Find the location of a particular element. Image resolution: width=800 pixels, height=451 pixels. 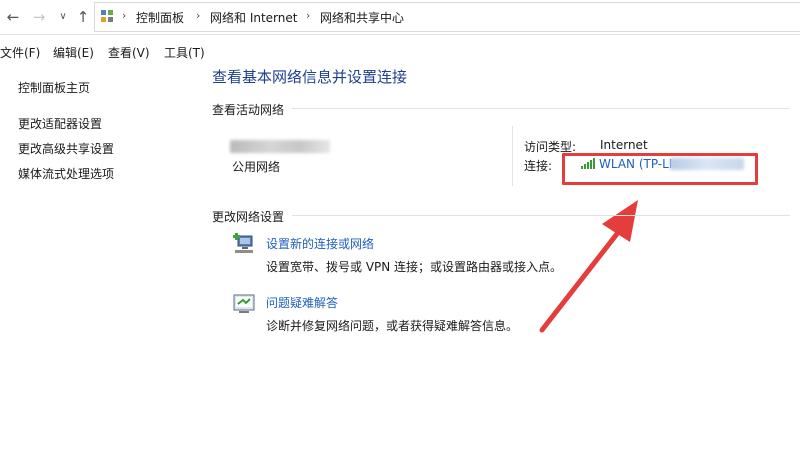

troubleshoot-link: 问题疑难解答 is located at coordinates (302, 302).